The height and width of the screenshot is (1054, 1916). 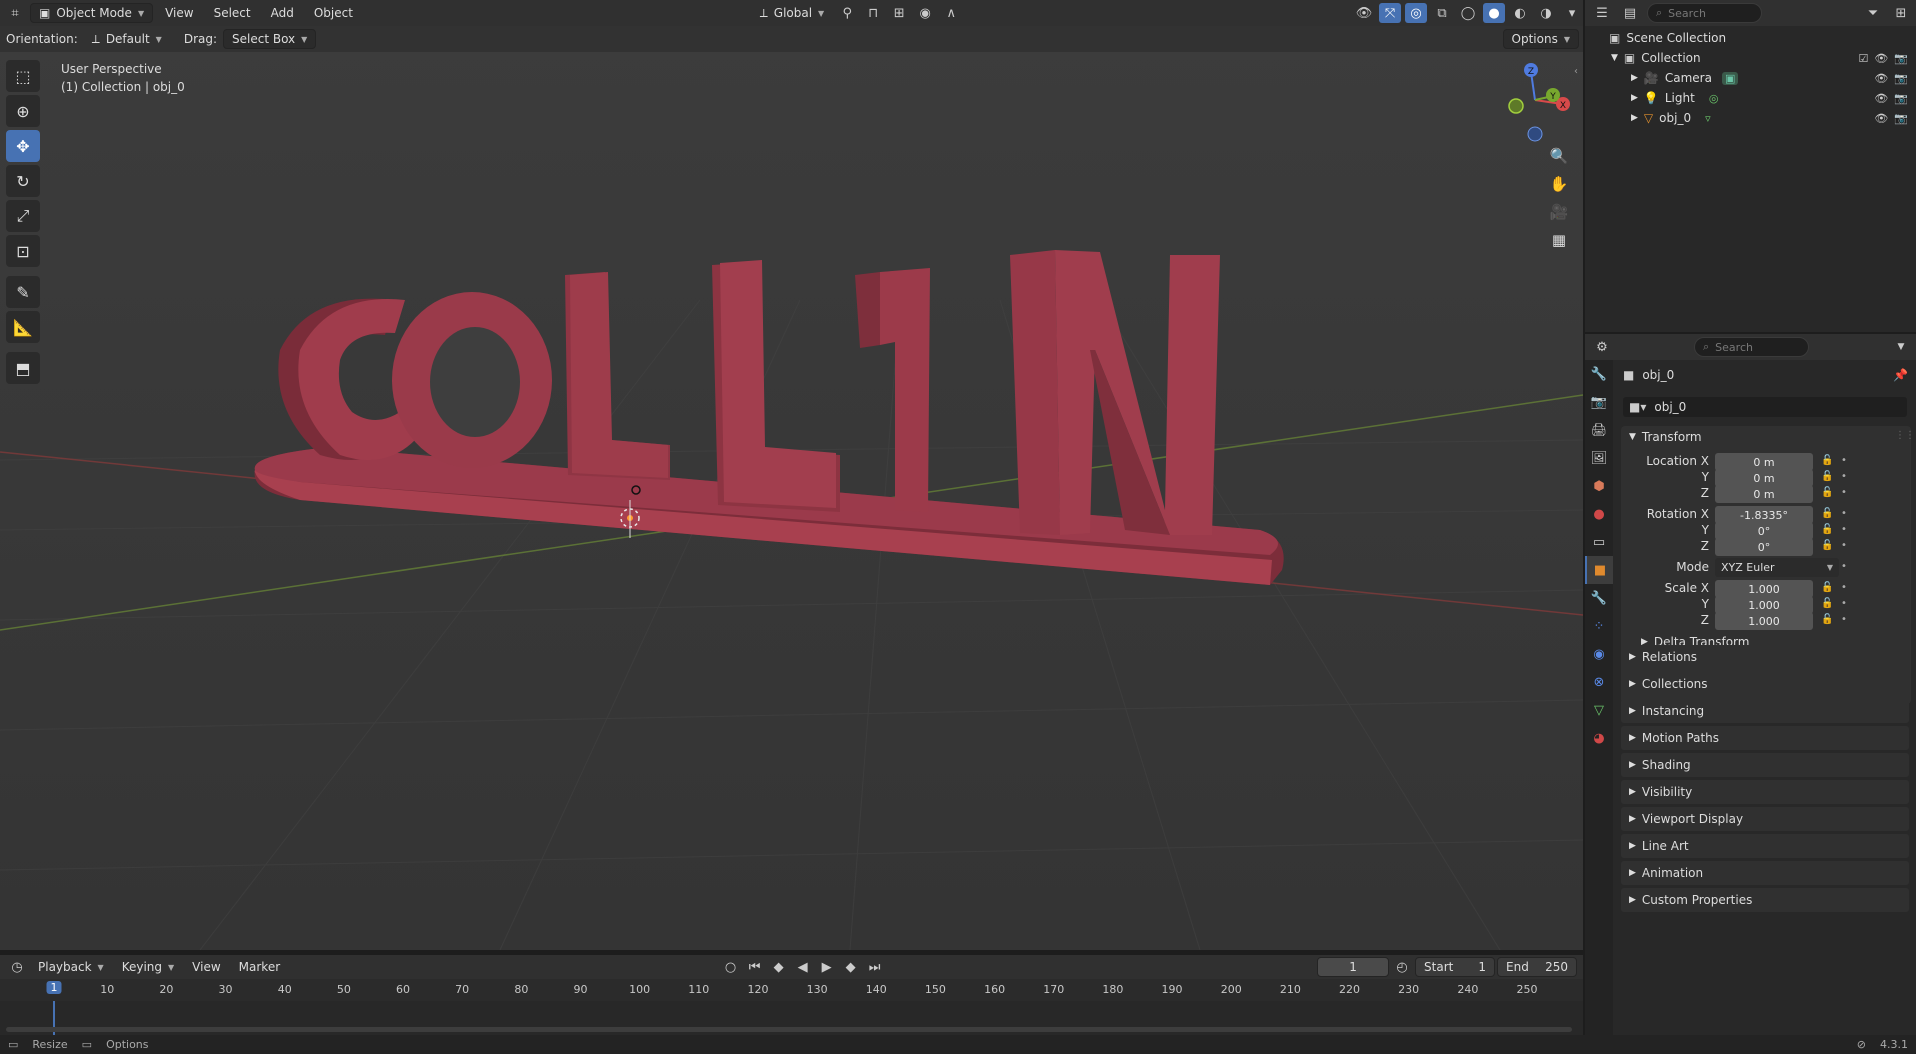 I want to click on location-z-field: 0 m, so click(x=1764, y=494).